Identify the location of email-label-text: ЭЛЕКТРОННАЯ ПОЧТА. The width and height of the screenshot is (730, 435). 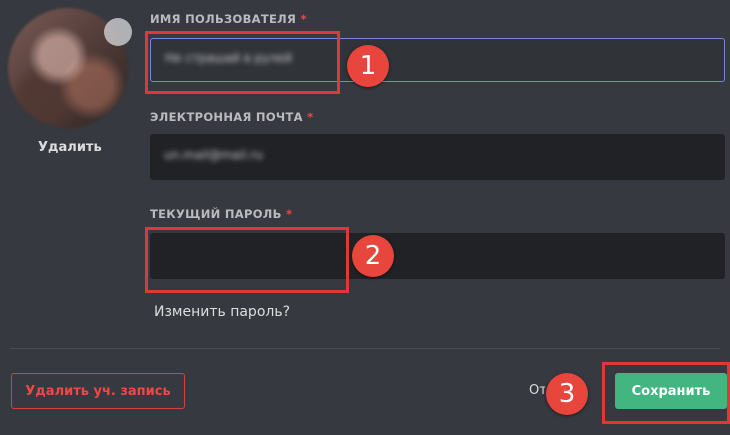
(226, 117).